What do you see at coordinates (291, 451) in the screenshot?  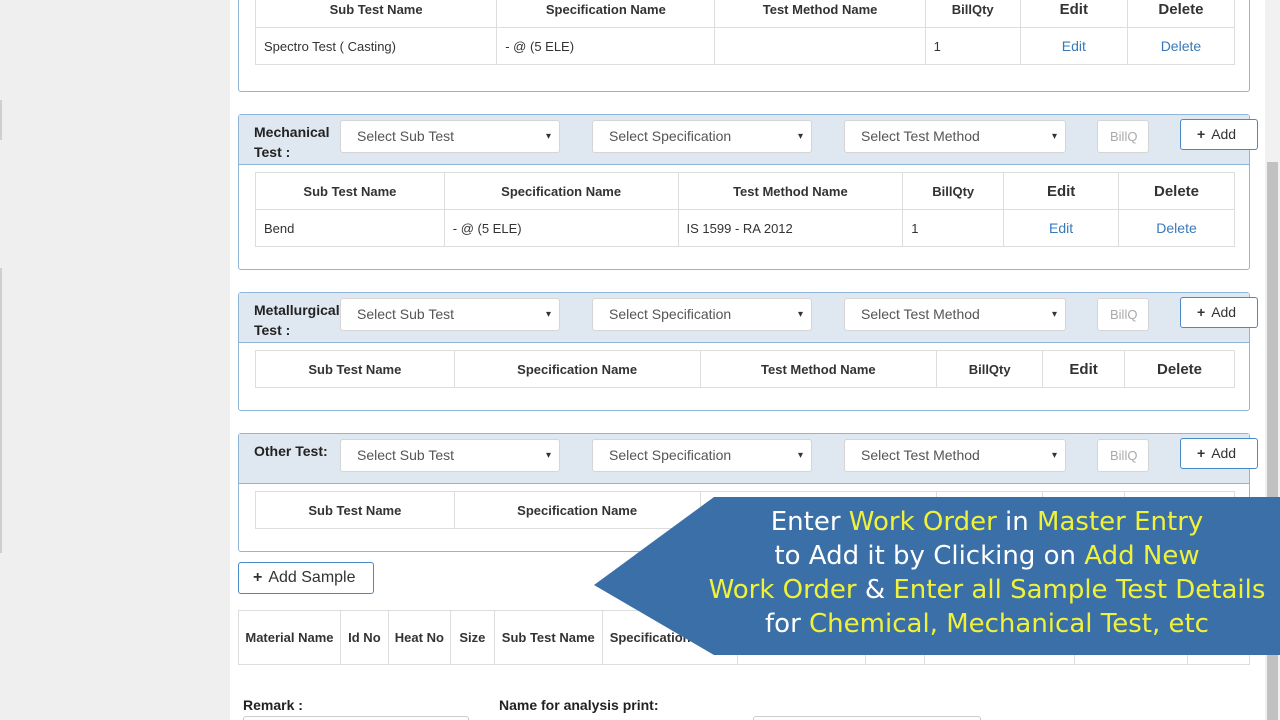 I see `panel-title: Other Test:` at bounding box center [291, 451].